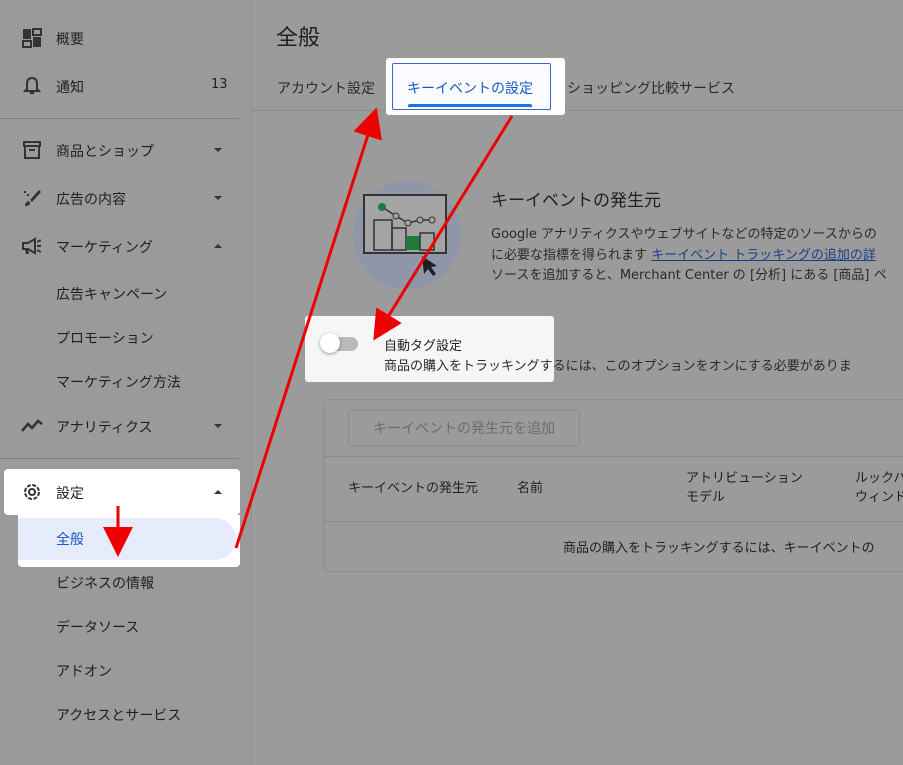 This screenshot has width=903, height=765. What do you see at coordinates (32, 246) in the screenshot?
I see `megaphone-icon` at bounding box center [32, 246].